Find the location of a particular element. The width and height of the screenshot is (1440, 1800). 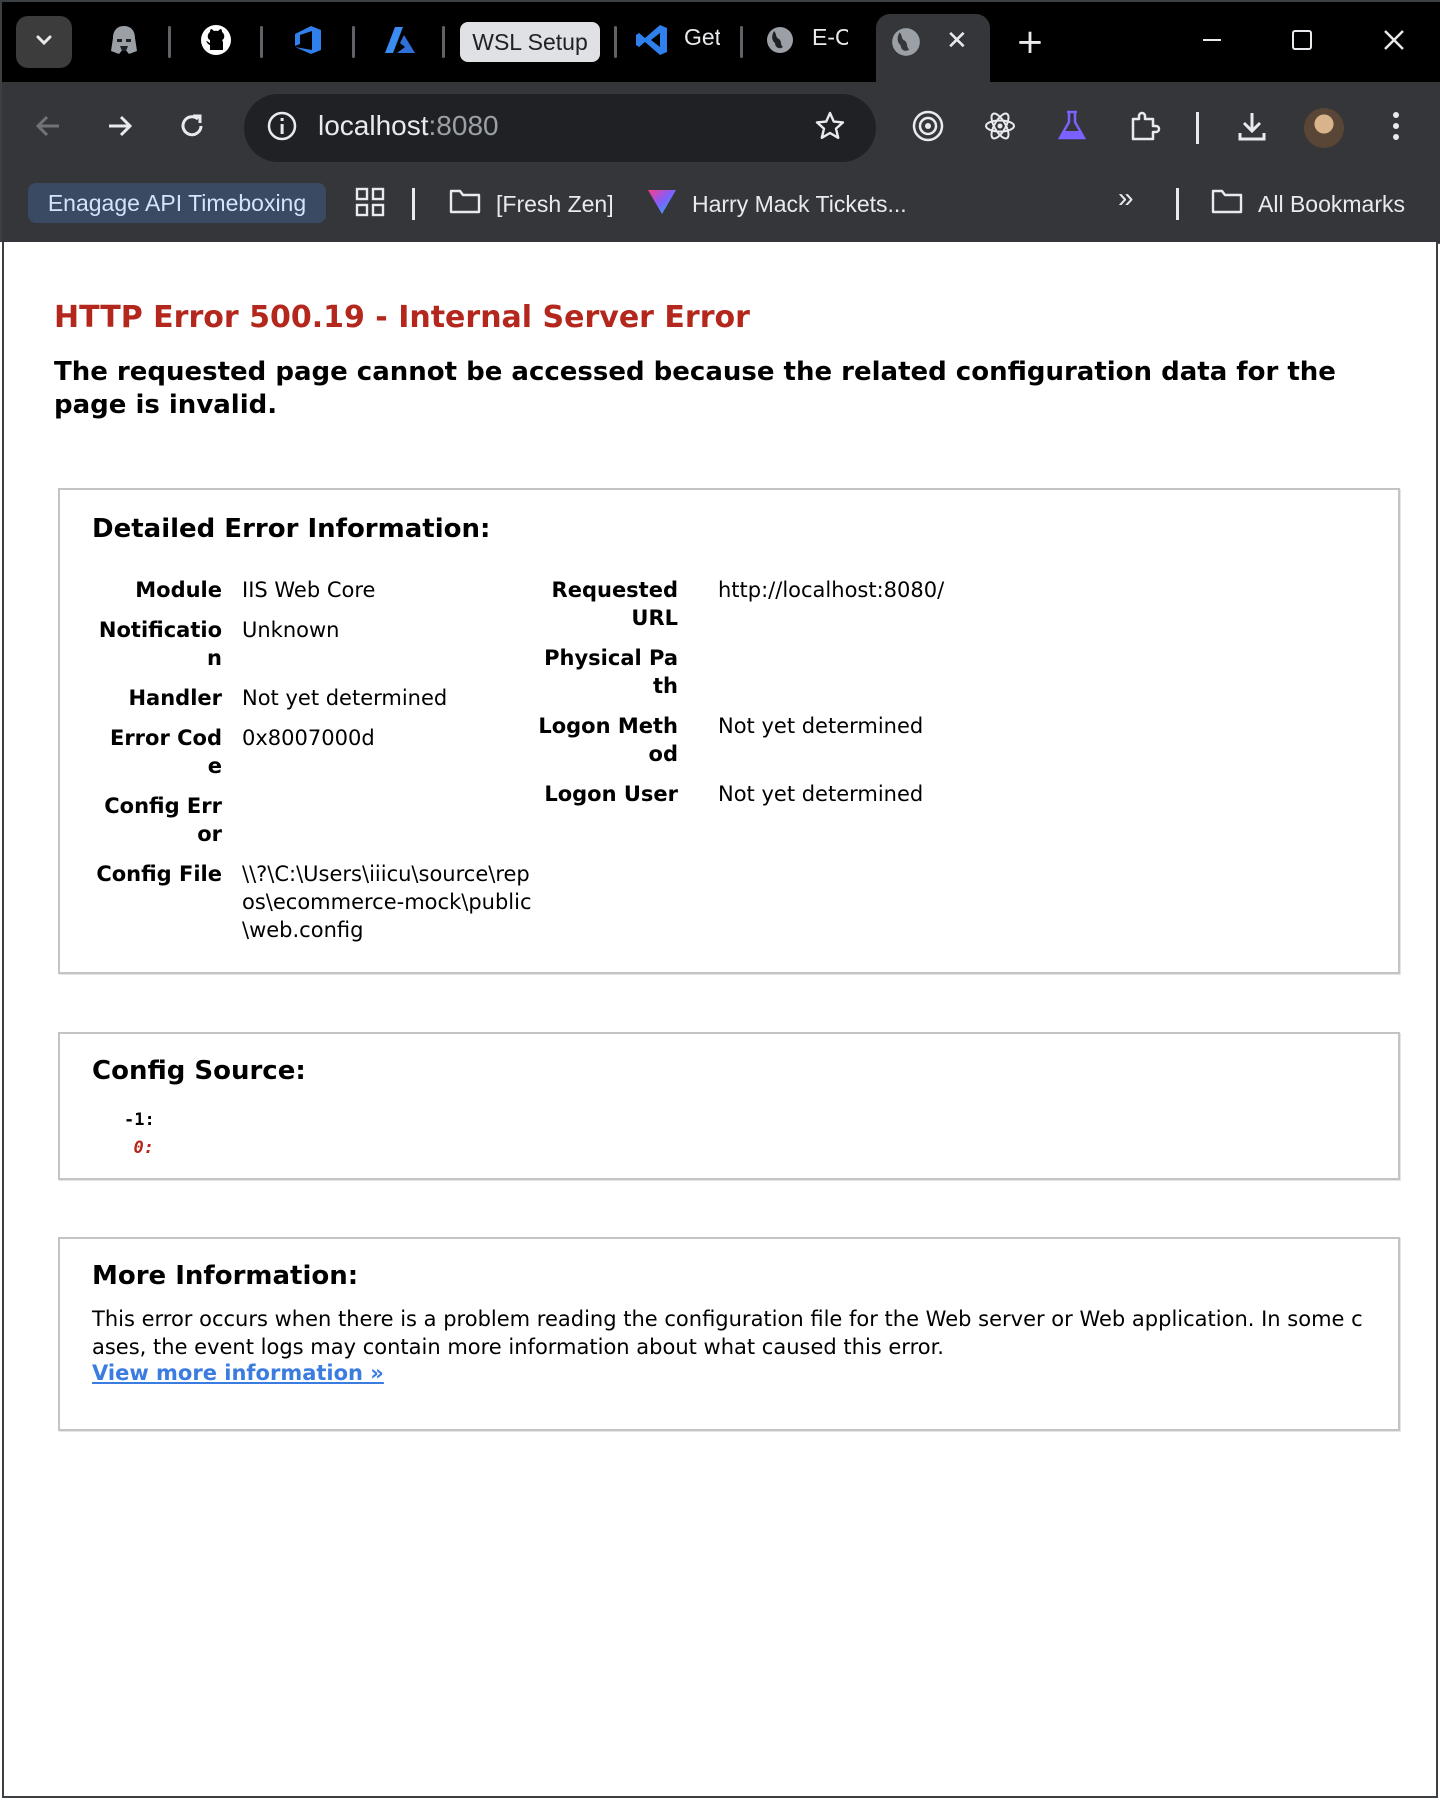

site-info-button is located at coordinates (282, 128).